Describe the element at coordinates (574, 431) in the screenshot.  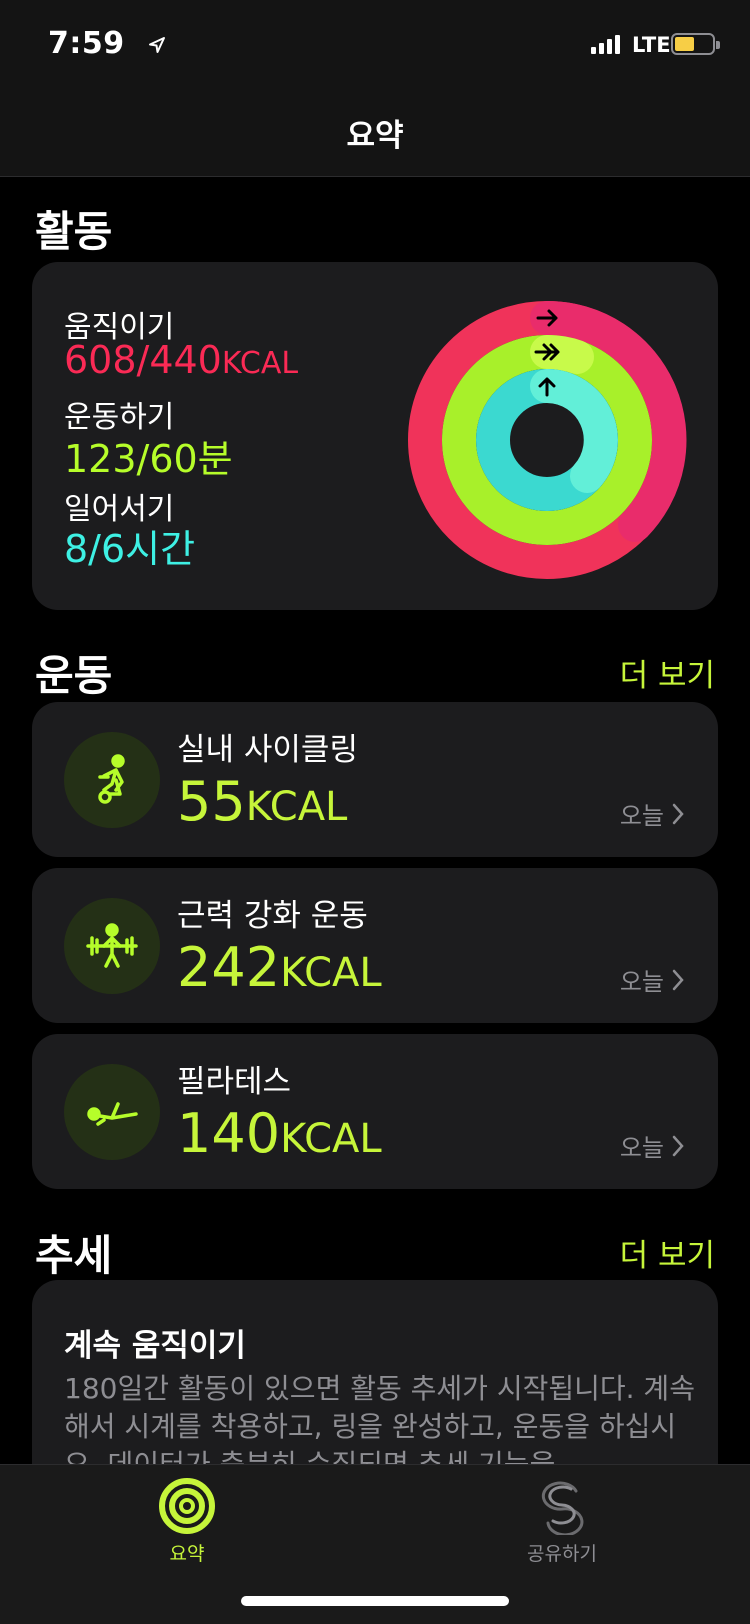
I see `stand-ring-overlap` at that location.